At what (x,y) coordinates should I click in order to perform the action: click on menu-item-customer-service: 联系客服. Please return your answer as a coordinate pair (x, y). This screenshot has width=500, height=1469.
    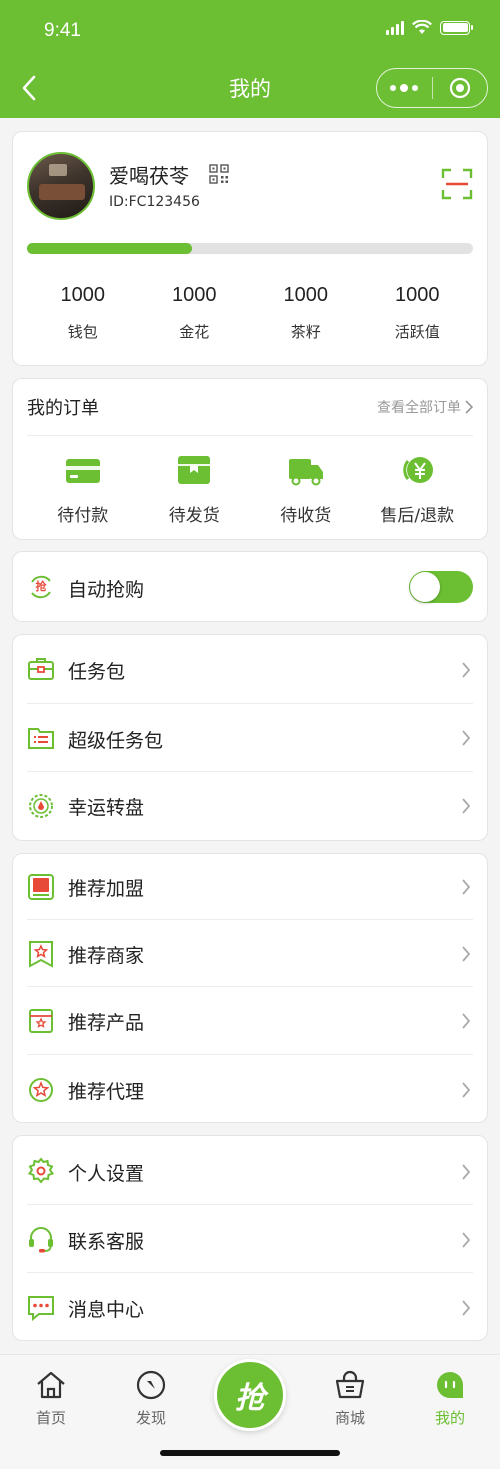
    Looking at the image, I should click on (250, 1239).